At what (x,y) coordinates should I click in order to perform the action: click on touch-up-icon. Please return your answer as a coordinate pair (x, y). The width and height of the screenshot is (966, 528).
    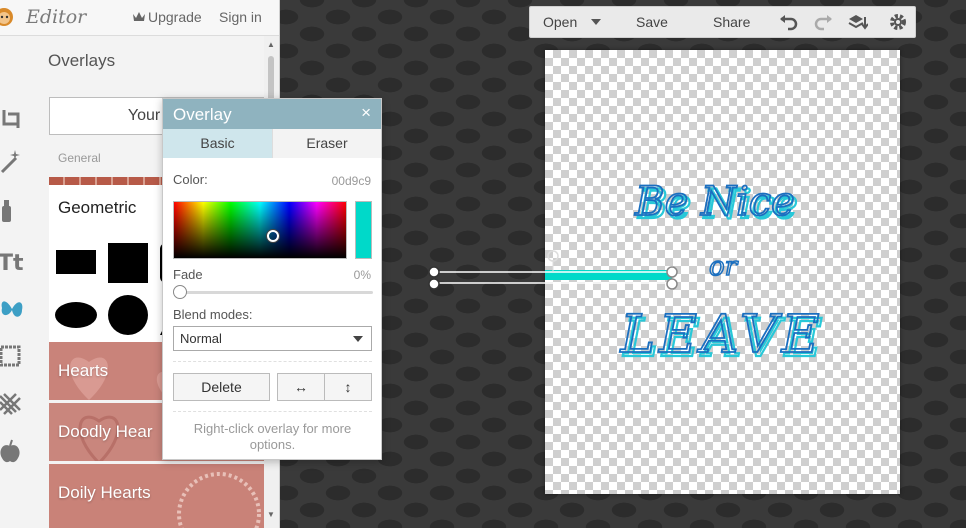
    Looking at the image, I should click on (12, 211).